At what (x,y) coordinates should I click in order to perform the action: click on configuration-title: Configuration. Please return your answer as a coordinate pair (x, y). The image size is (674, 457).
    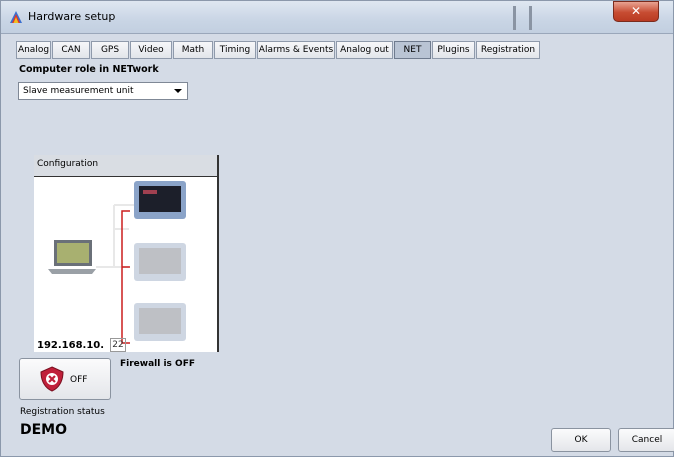
    Looking at the image, I should click on (68, 164).